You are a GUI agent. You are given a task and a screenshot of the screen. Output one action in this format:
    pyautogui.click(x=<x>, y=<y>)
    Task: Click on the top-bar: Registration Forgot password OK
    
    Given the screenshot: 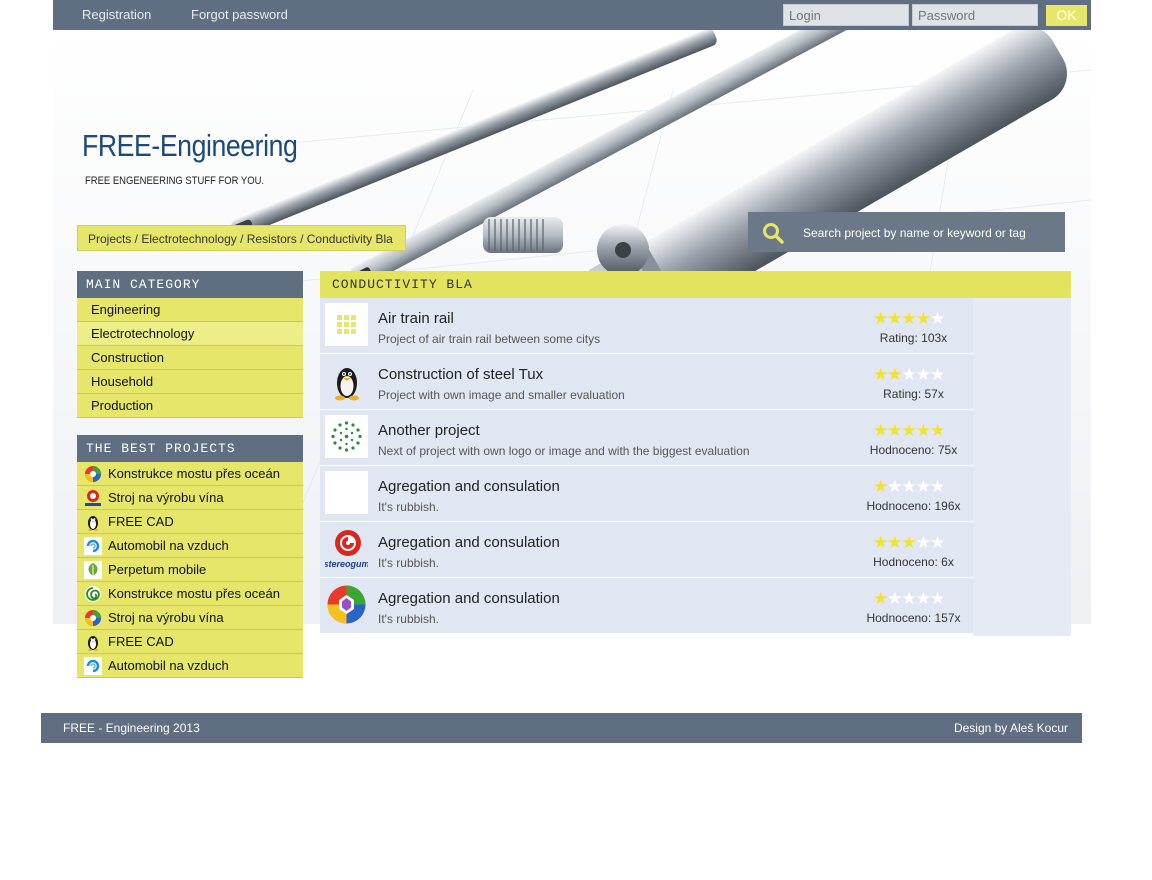 What is the action you would take?
    pyautogui.click(x=572, y=15)
    